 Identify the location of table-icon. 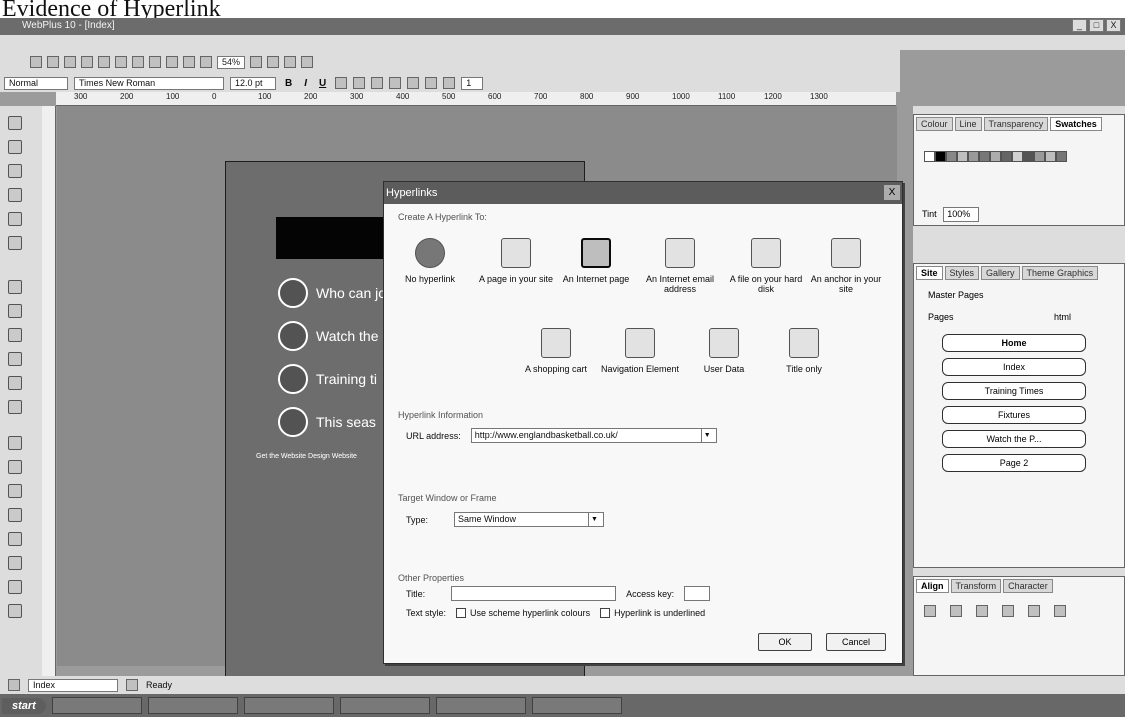
(449, 83).